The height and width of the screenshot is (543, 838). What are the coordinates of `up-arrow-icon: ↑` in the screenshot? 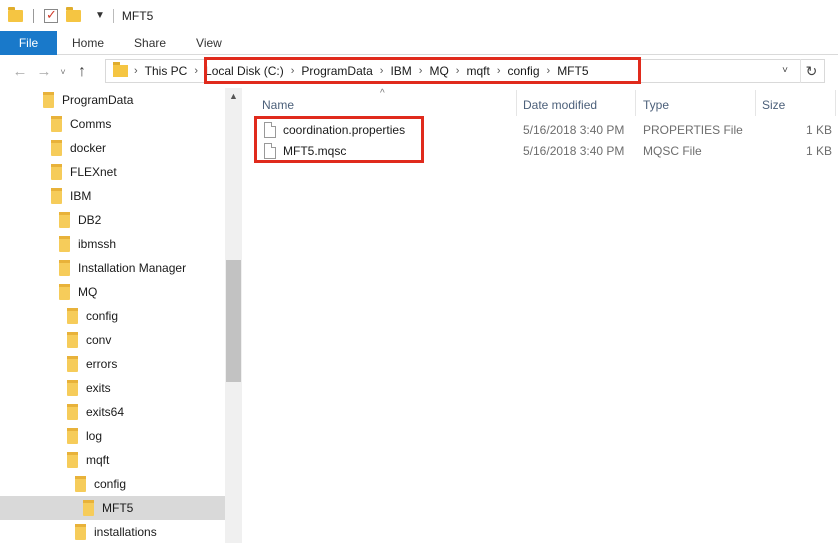 It's located at (82, 72).